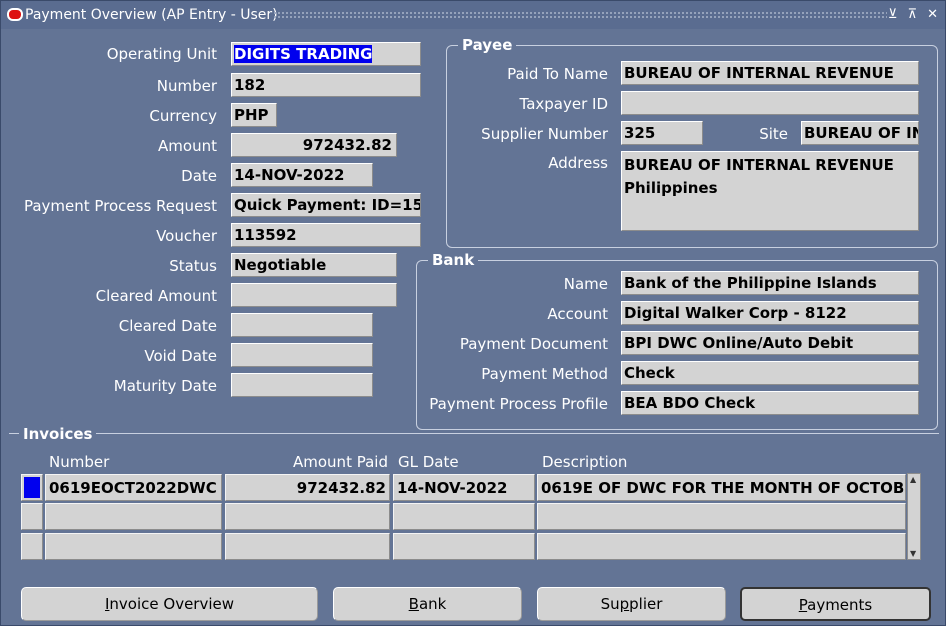 The image size is (946, 627). Describe the element at coordinates (770, 73) in the screenshot. I see `paid-to-name-field: BUREAU OF INTERNAL REVENUE` at that location.